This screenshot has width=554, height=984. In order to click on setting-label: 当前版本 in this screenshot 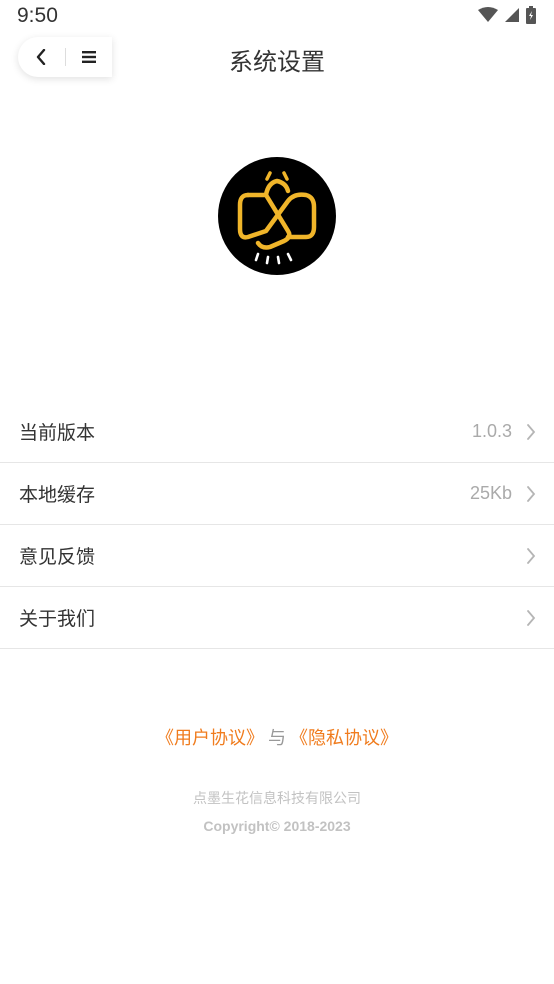, I will do `click(57, 433)`.